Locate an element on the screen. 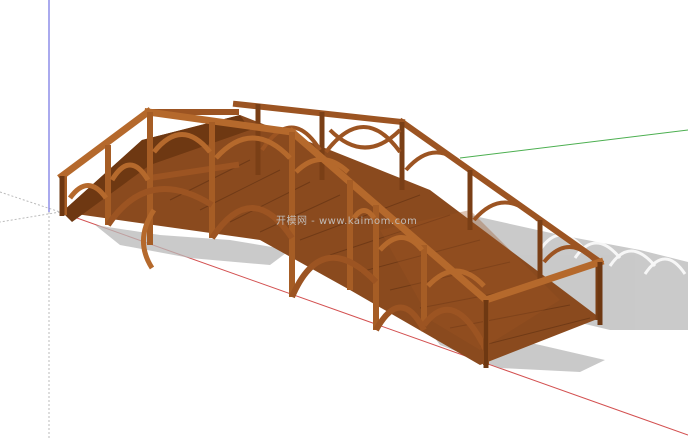 The width and height of the screenshot is (688, 440). watermark-text: 开模网 - www.kaimom.com is located at coordinates (347, 221).